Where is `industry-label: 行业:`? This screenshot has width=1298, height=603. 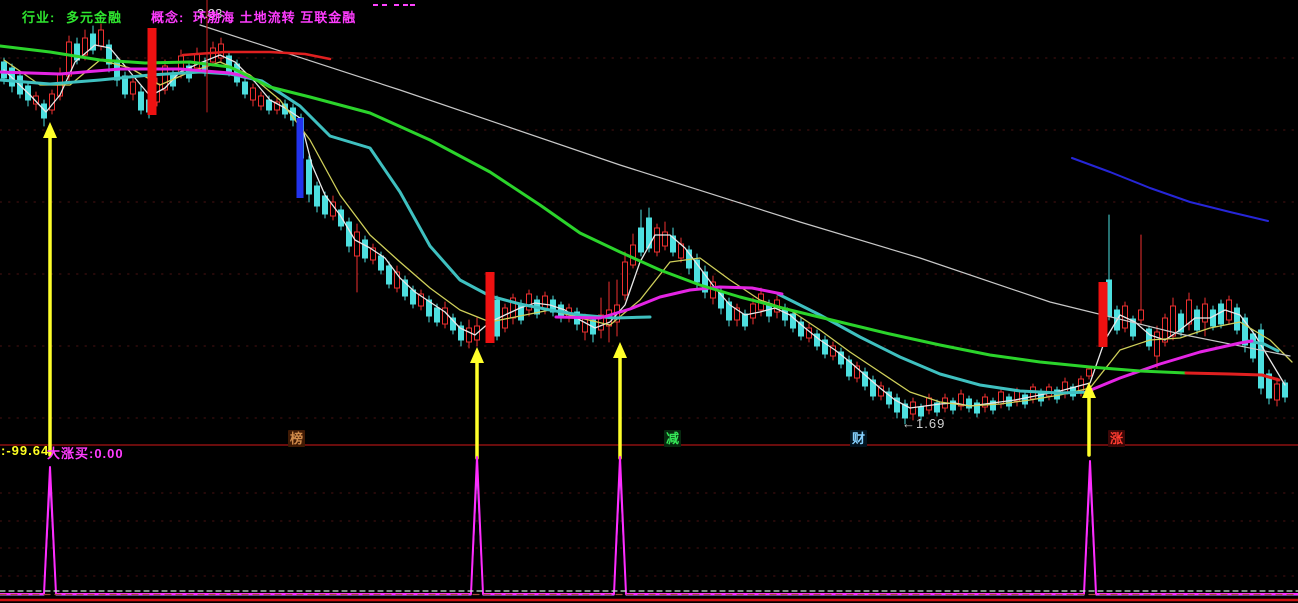
industry-label: 行业: is located at coordinates (39, 17).